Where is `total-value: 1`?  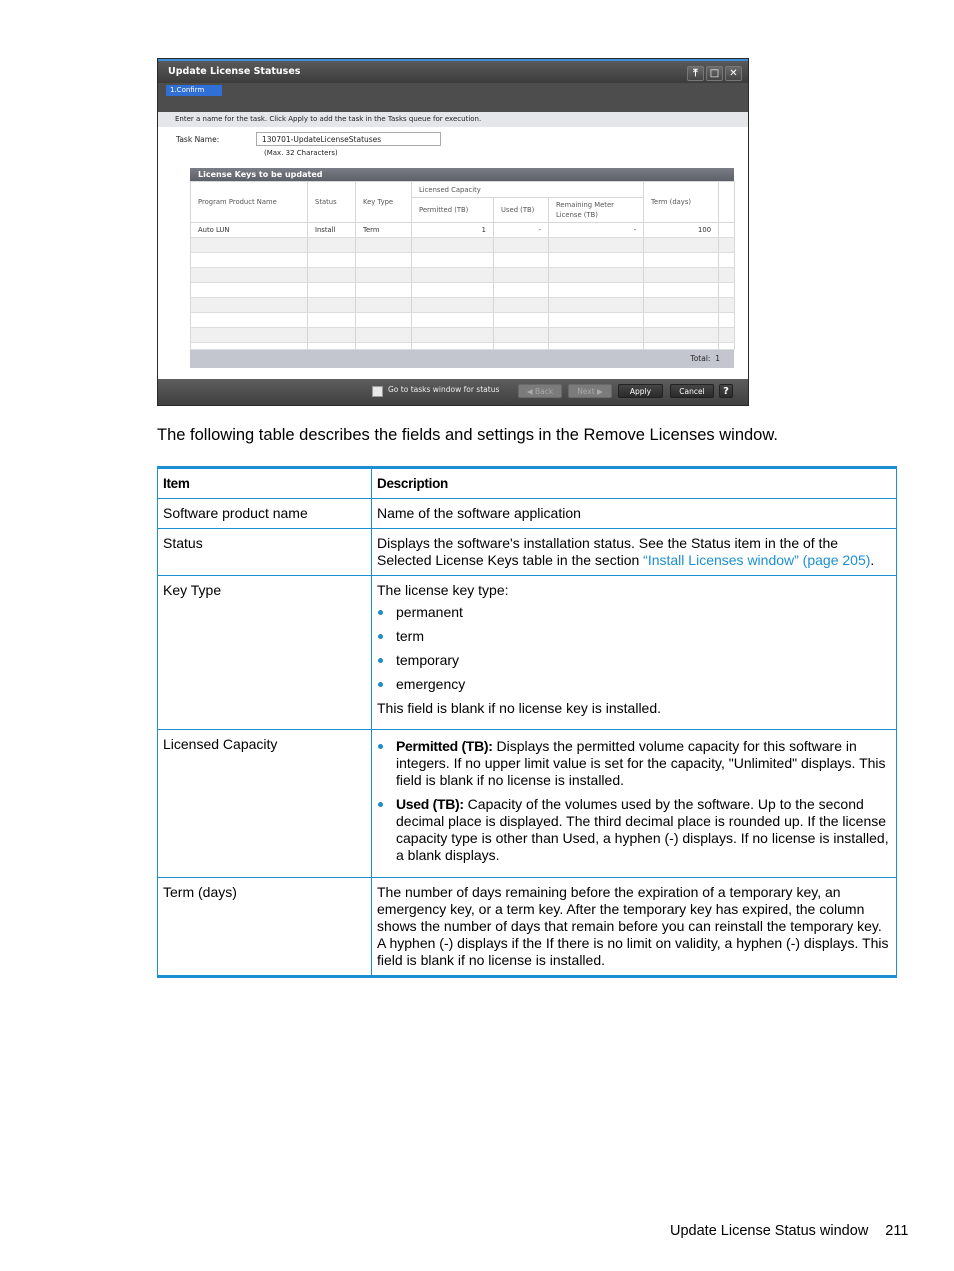 total-value: 1 is located at coordinates (717, 358).